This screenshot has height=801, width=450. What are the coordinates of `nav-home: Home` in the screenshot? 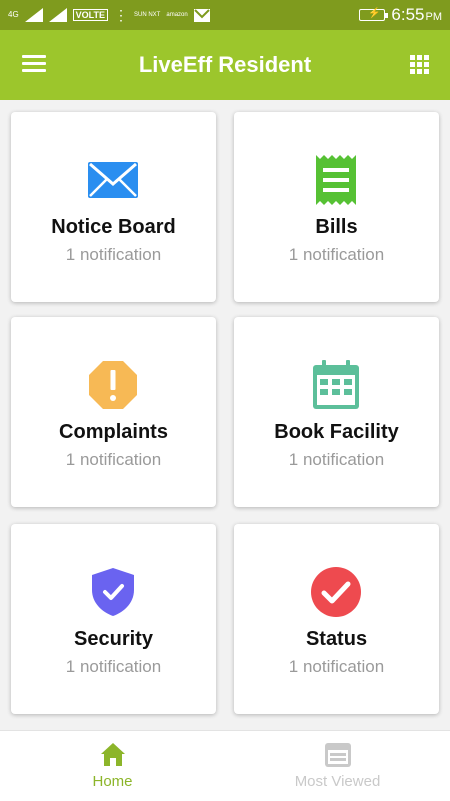 It's located at (112, 766).